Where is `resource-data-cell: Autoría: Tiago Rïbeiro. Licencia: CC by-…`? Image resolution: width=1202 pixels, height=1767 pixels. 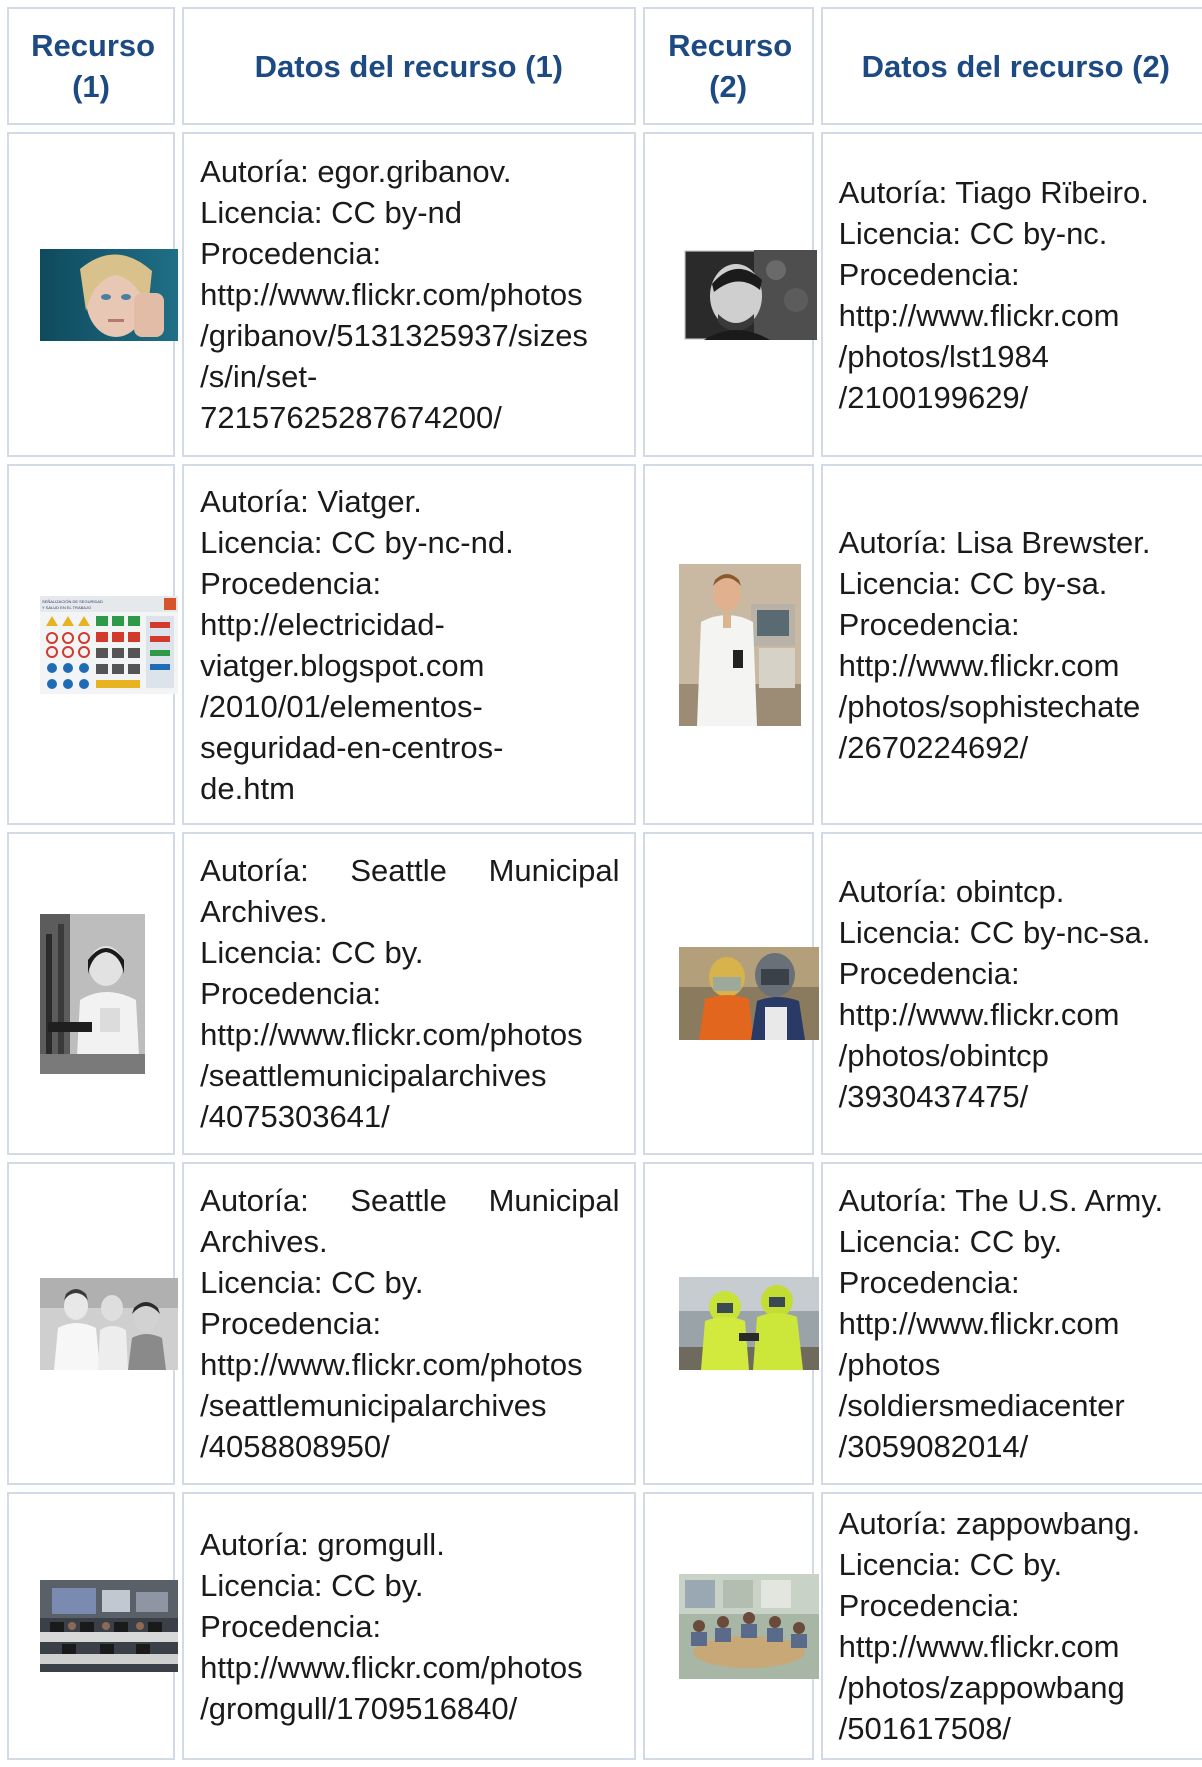 resource-data-cell: Autoría: Tiago Rïbeiro. Licencia: CC by-… is located at coordinates (1011, 294).